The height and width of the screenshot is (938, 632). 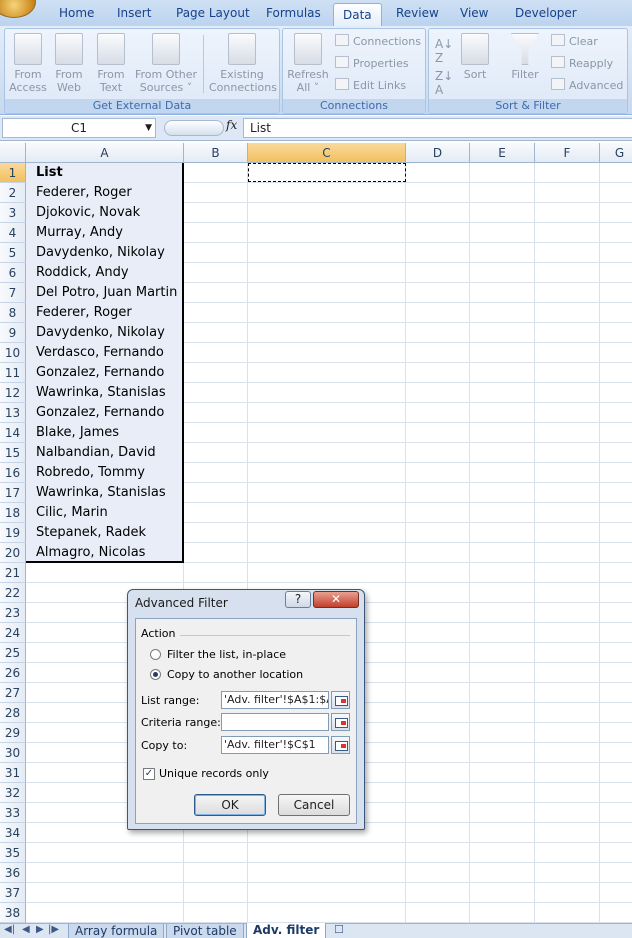 What do you see at coordinates (79, 233) in the screenshot?
I see `list-cell: Murray, Andy` at bounding box center [79, 233].